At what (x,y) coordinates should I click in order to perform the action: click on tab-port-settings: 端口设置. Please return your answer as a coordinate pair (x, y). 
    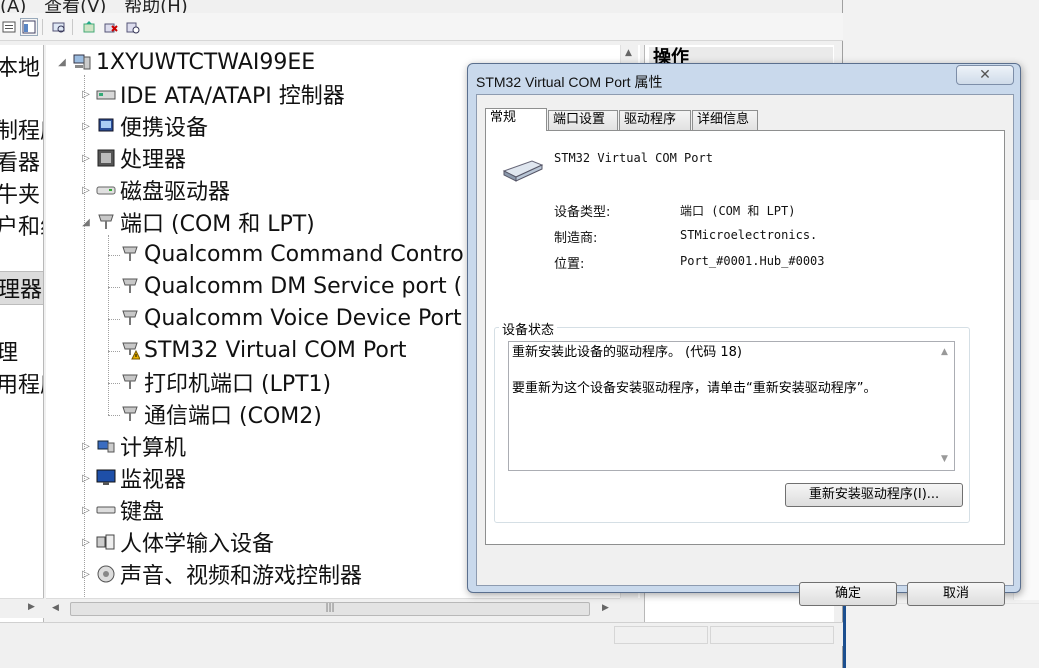
    Looking at the image, I should click on (583, 120).